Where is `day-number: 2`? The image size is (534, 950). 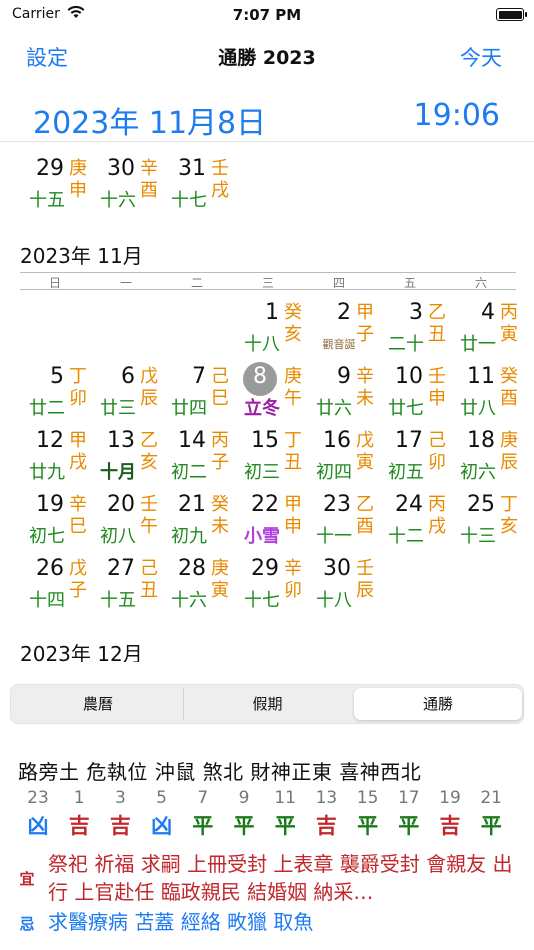 day-number: 2 is located at coordinates (344, 312).